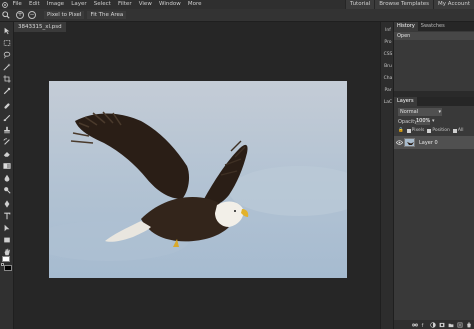  Describe the element at coordinates (460, 325) in the screenshot. I see `new-layer-icon` at that location.